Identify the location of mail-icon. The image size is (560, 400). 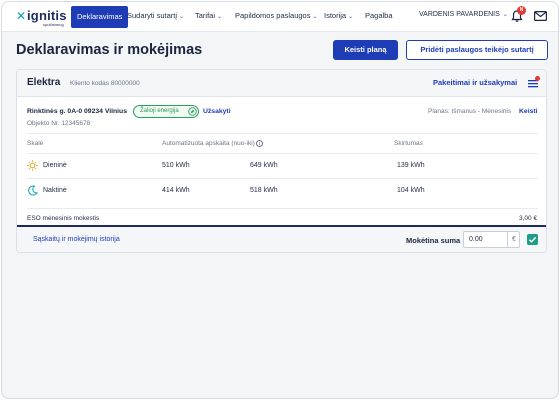
(540, 16).